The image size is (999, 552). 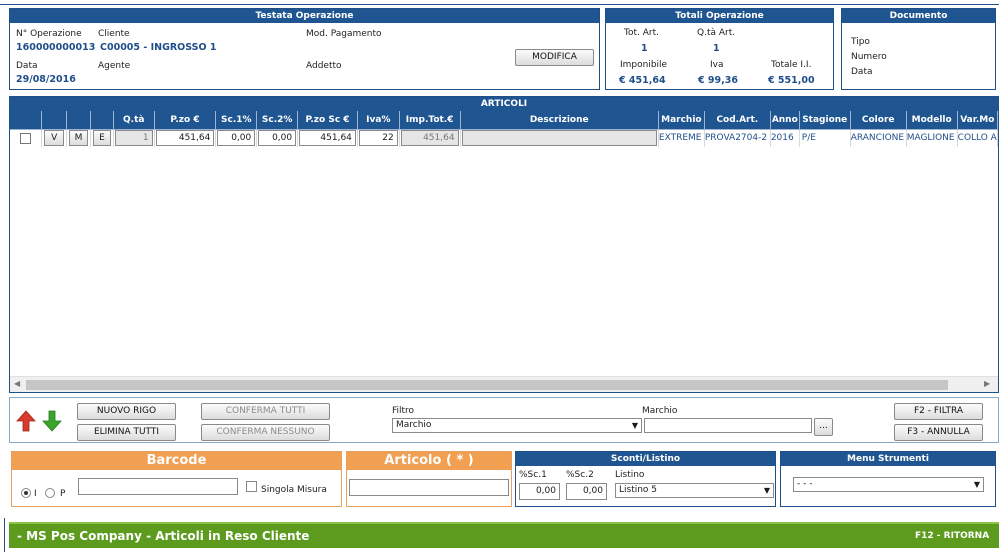 I want to click on scroll-left-icon: ◀, so click(x=17, y=383).